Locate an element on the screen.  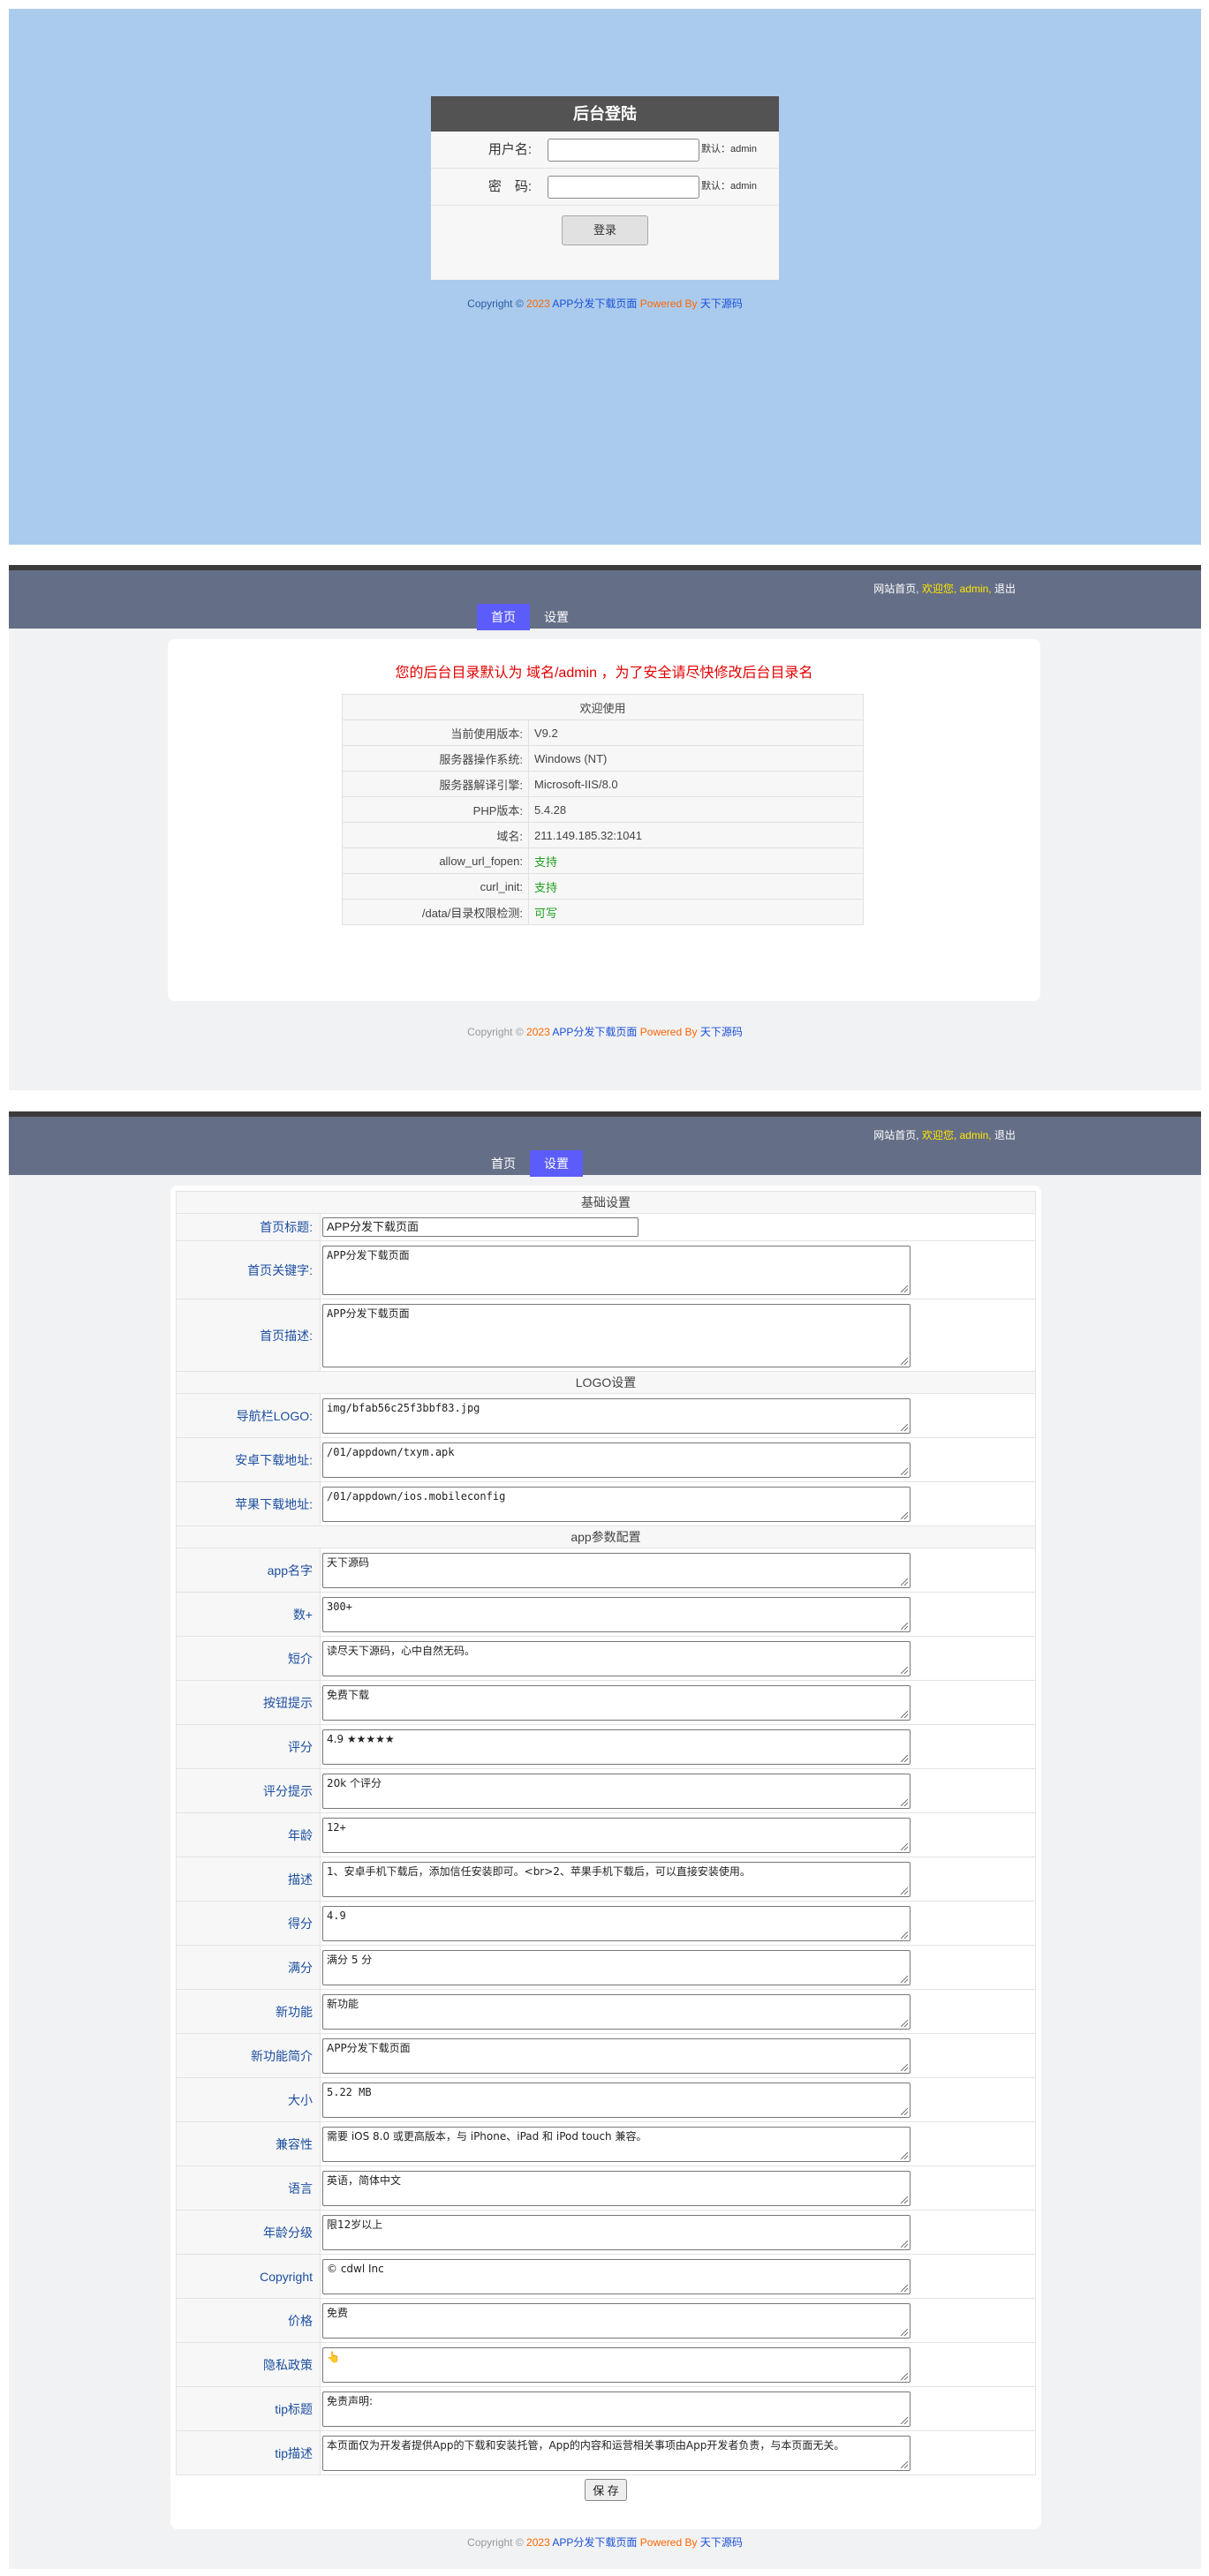
app-field-textarea: 满分 5 分 is located at coordinates (616, 1967).